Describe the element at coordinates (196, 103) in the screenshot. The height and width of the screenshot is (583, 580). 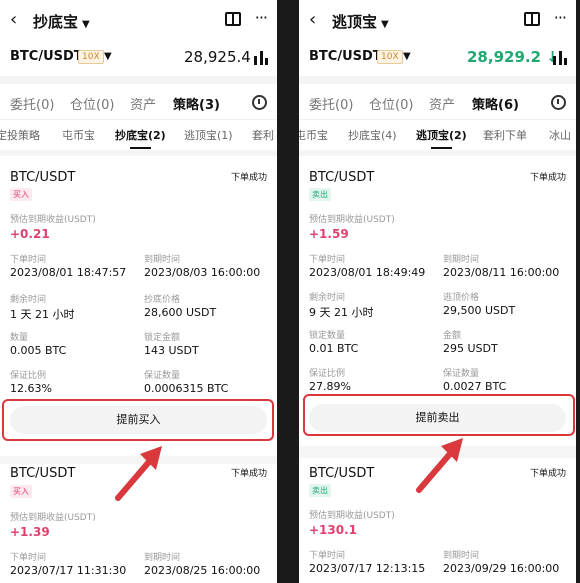
I see `tab-strategies: 策略(3)` at that location.